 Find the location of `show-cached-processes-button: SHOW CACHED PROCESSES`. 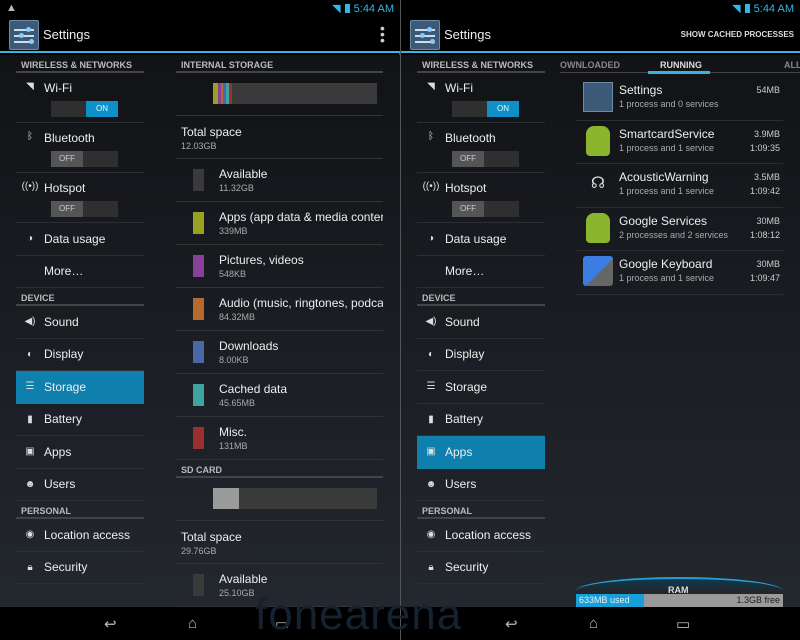

show-cached-processes-button: SHOW CACHED PROCESSES is located at coordinates (737, 34).